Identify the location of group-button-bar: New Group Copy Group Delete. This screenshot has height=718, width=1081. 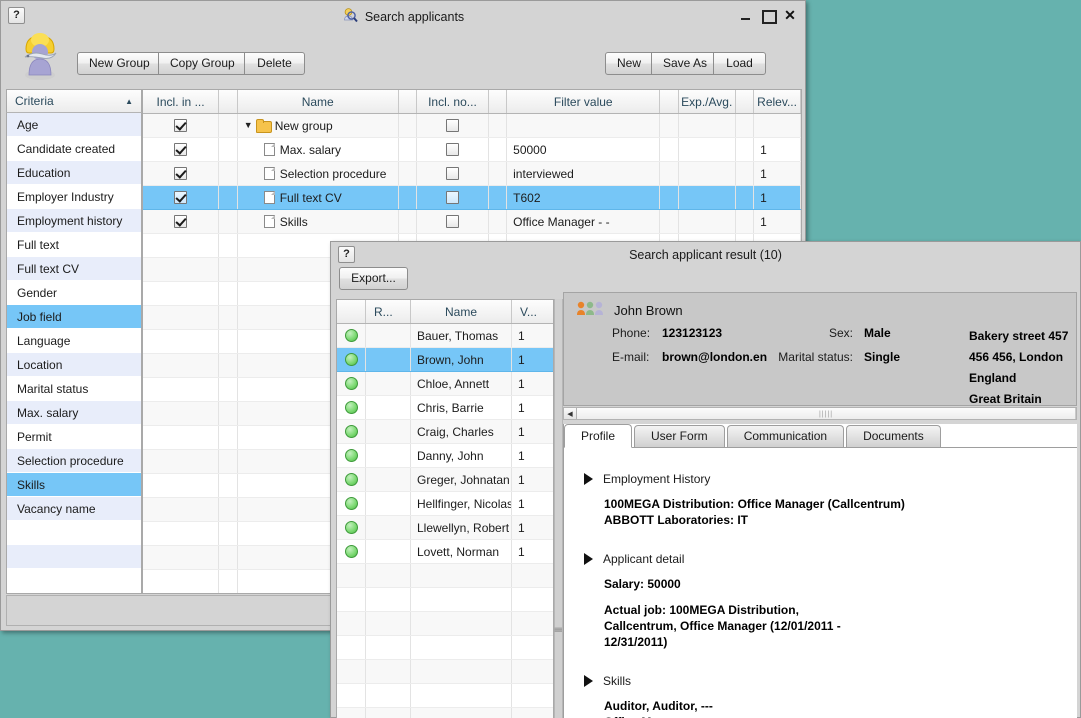
(191, 63).